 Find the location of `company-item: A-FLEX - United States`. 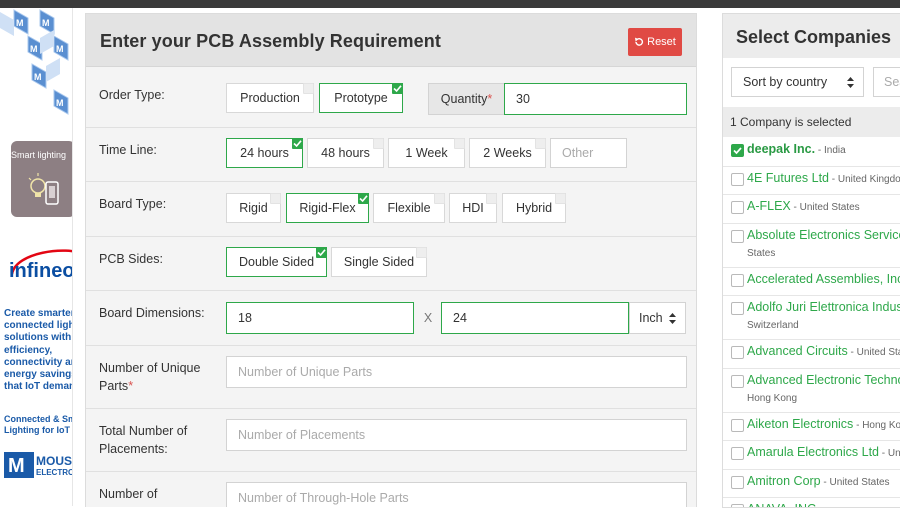

company-item: A-FLEX - United States is located at coordinates (811, 209).